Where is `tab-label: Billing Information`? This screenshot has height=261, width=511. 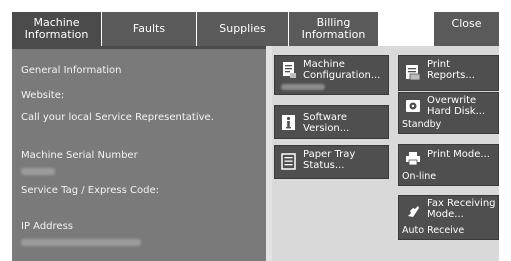 tab-label: Billing Information is located at coordinates (333, 28).